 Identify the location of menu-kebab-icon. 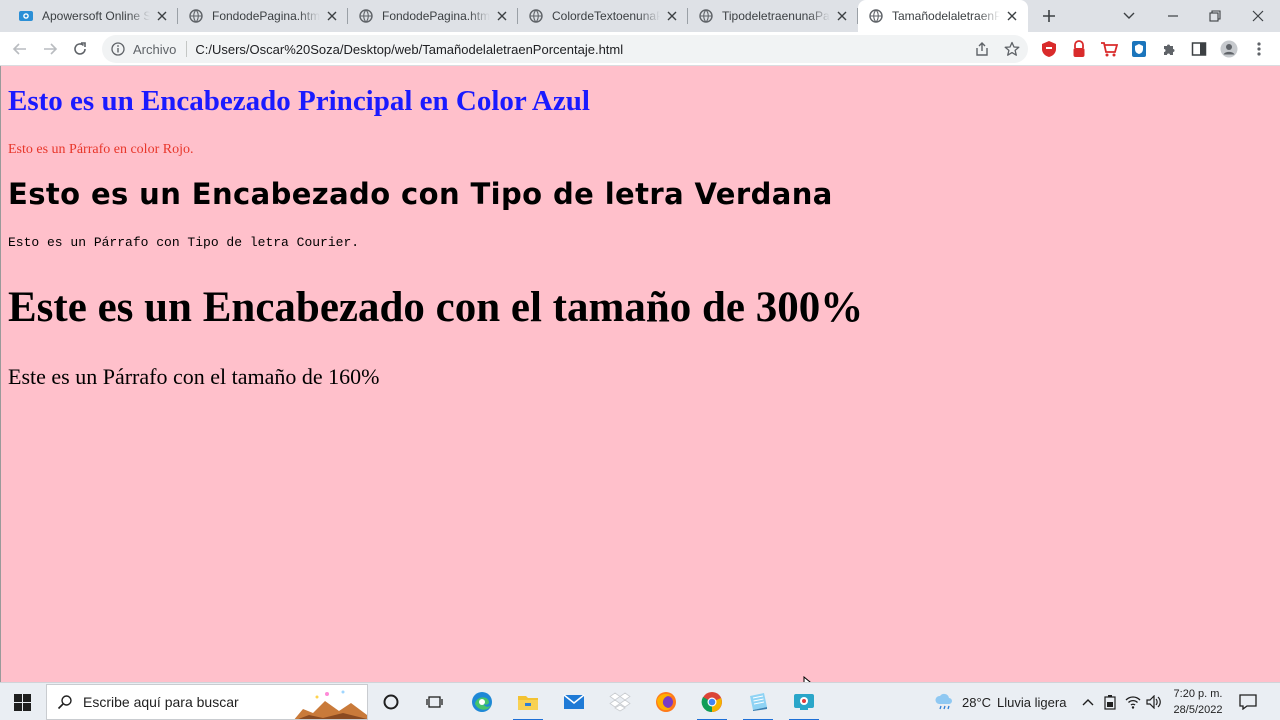
(1259, 49).